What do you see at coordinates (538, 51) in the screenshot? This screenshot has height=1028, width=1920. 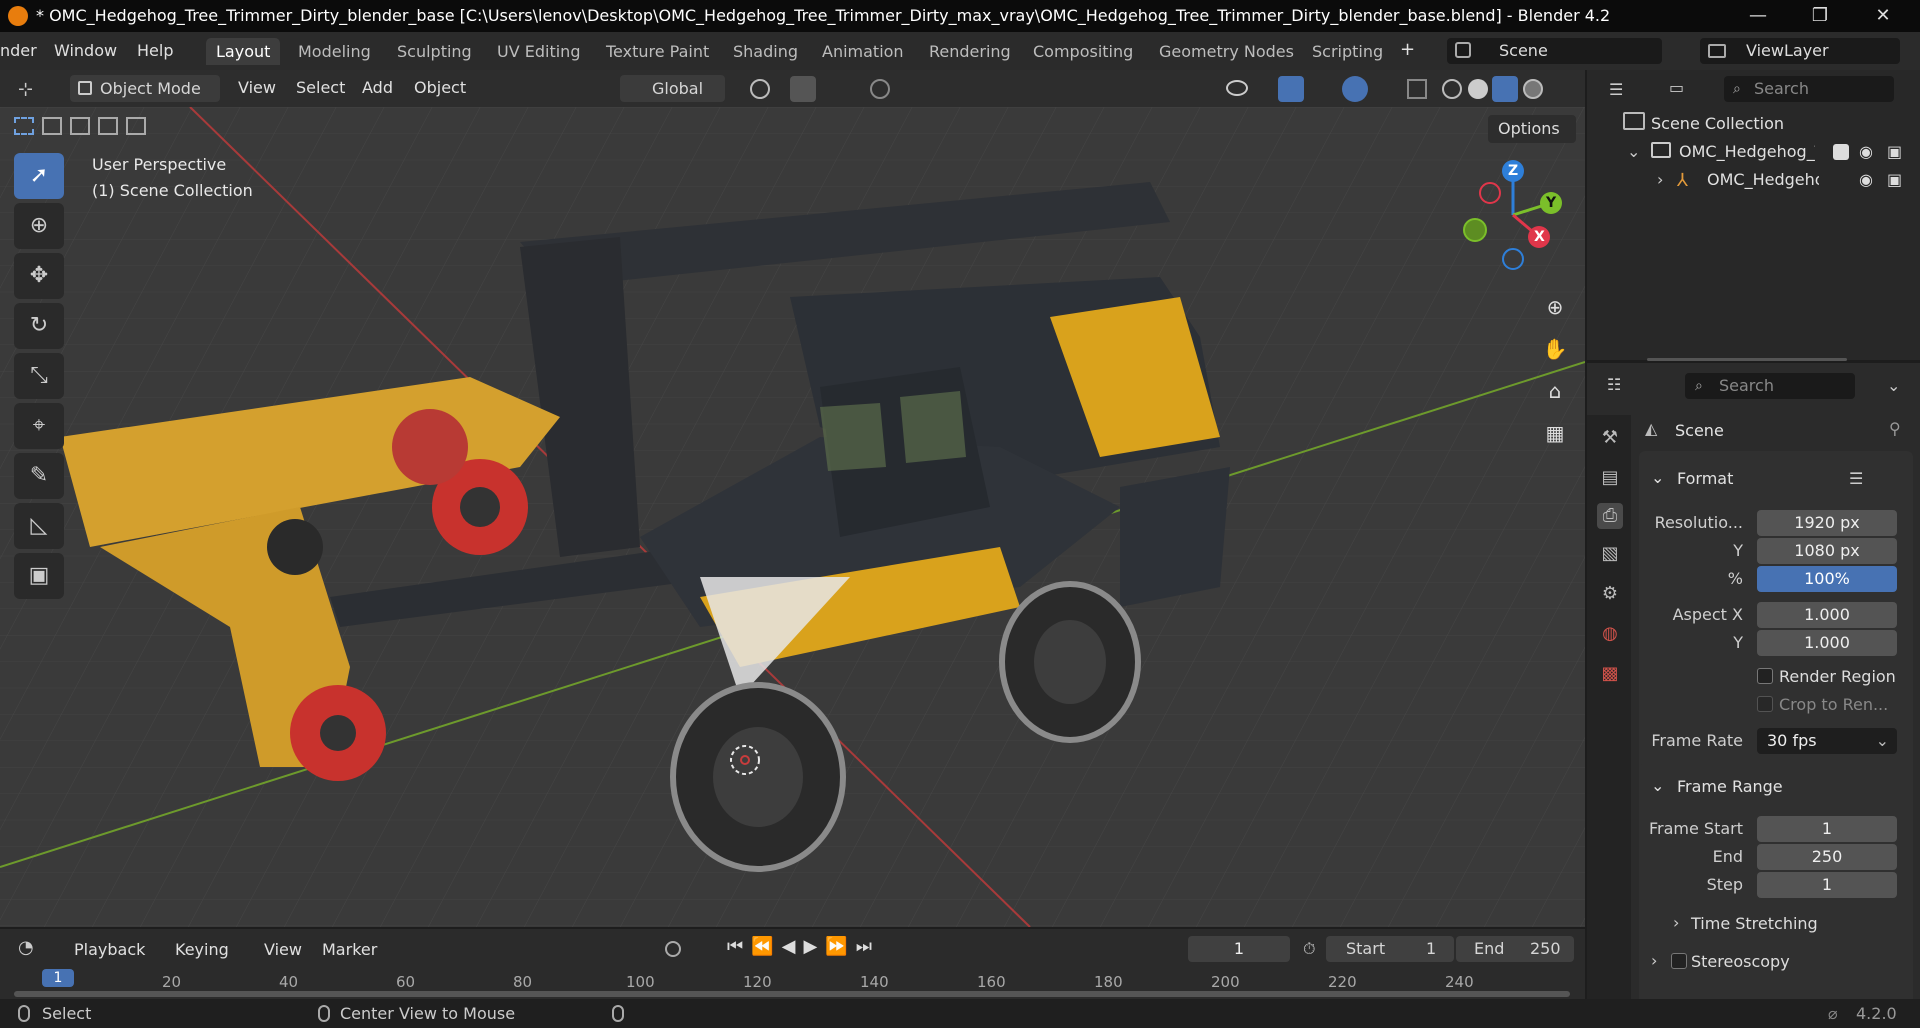 I see `tab-uv-editing: UV Editing` at bounding box center [538, 51].